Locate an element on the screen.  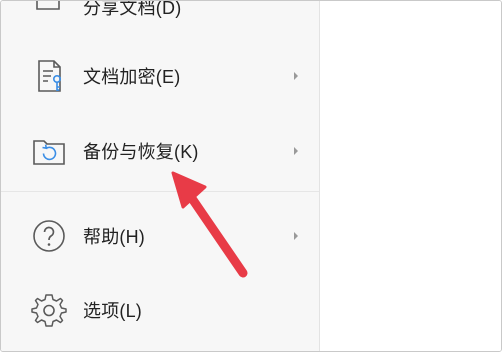
menu-item-label: 文档加密(E) is located at coordinates (132, 77).